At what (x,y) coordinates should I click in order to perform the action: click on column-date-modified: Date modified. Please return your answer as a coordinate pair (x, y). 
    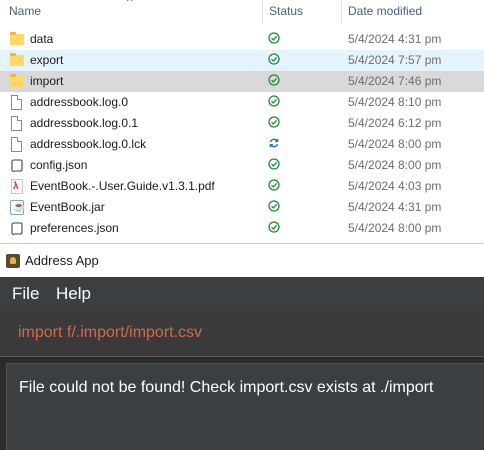
    Looking at the image, I should click on (385, 11).